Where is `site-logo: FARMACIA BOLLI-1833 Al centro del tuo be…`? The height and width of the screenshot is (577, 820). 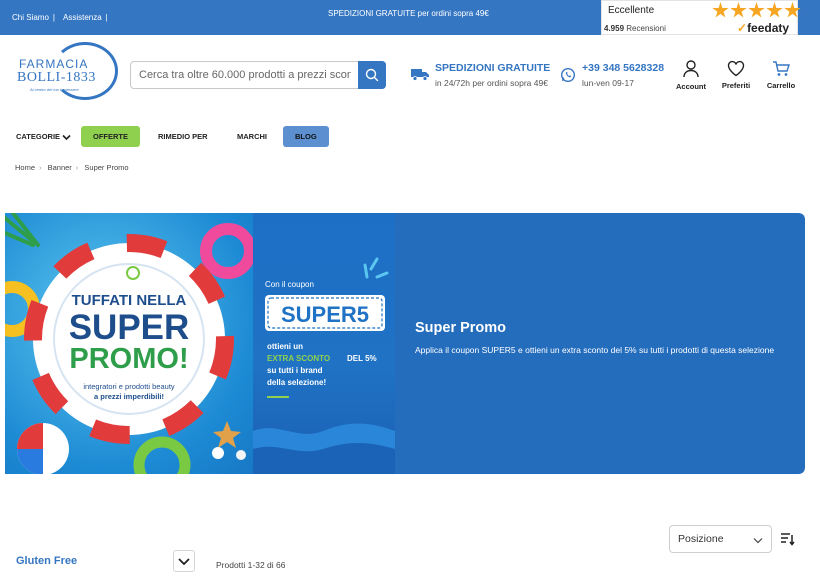 site-logo: FARMACIA BOLLI-1833 Al centro del tuo be… is located at coordinates (67, 71).